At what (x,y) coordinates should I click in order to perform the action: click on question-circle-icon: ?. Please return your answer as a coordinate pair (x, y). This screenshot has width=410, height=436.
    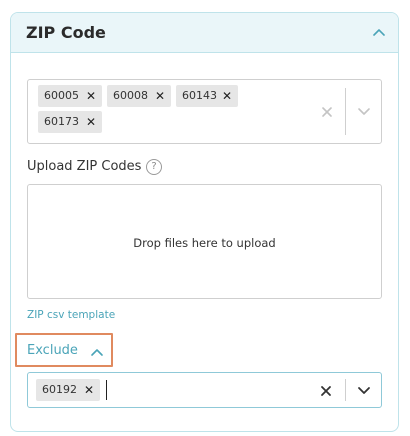
    Looking at the image, I should click on (154, 167).